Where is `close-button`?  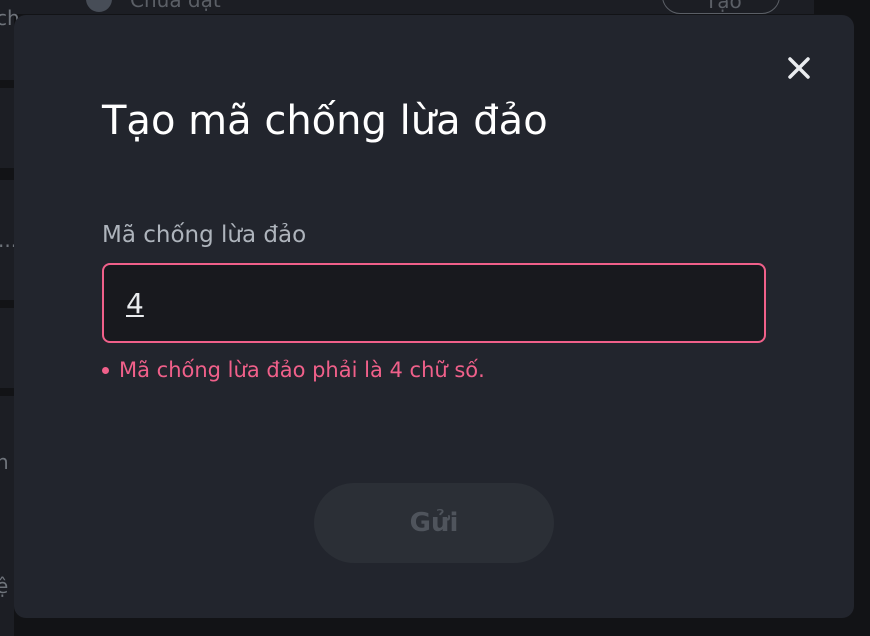
close-button is located at coordinates (799, 68).